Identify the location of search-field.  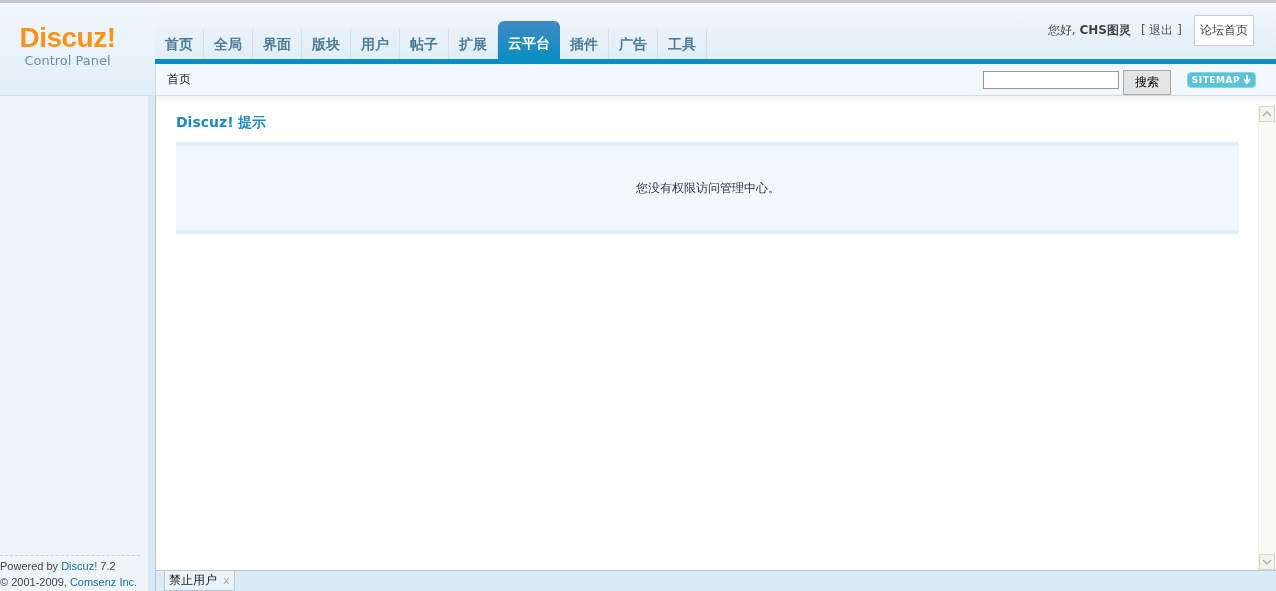
(1050, 79).